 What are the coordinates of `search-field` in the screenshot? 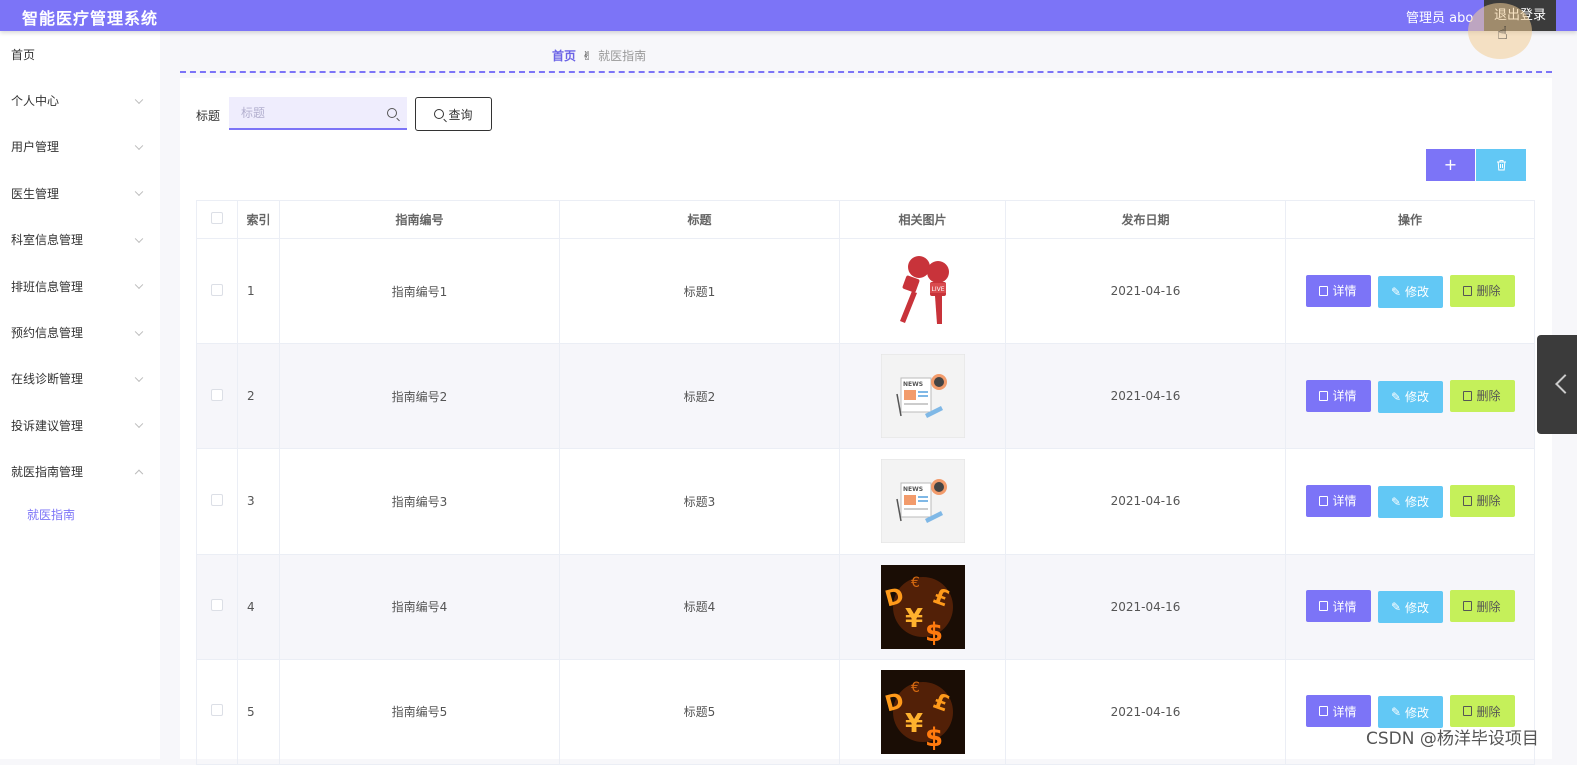 It's located at (318, 113).